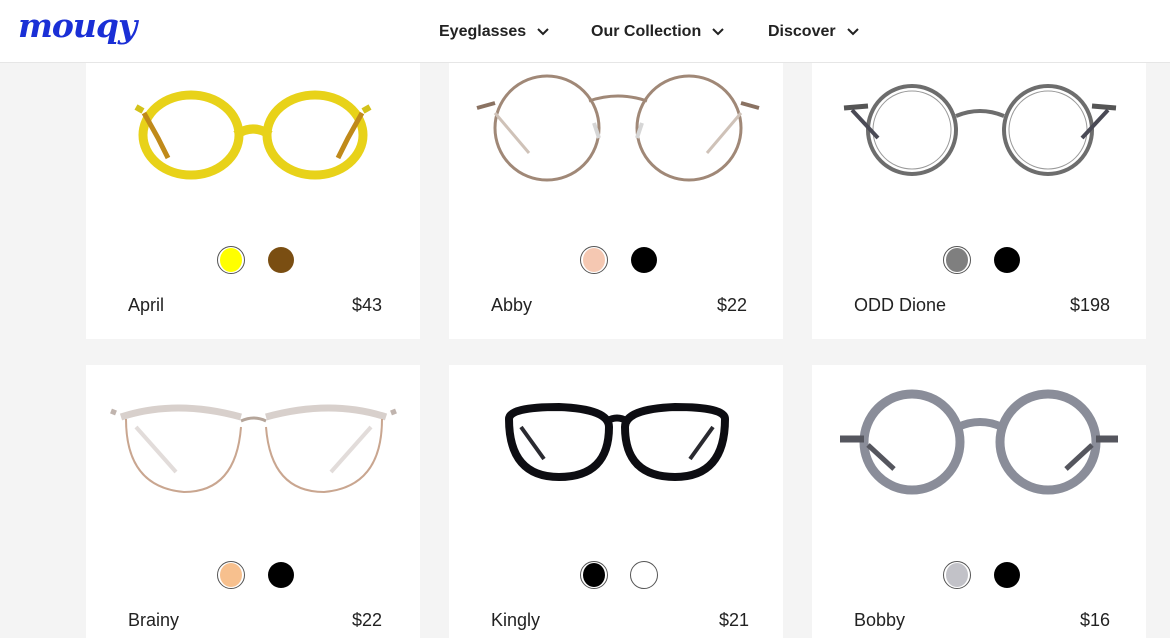  I want to click on product-card-brainy: Brainy $22, so click(253, 501).